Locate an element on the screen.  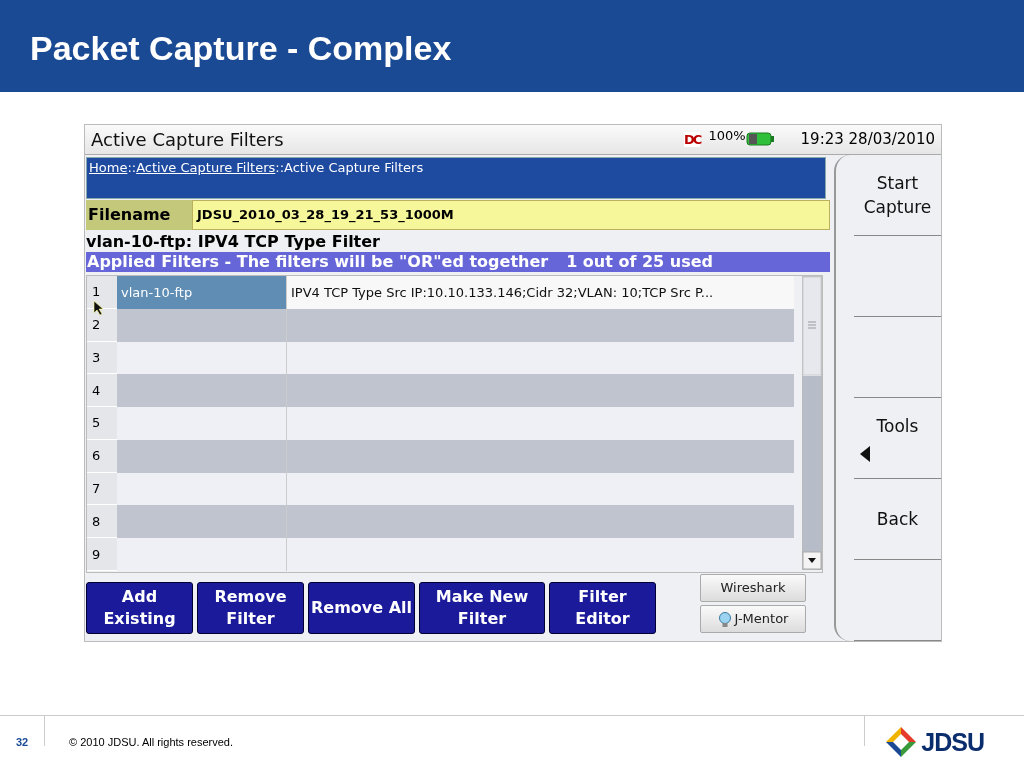
window-title: Active Capture Filters is located at coordinates (187, 139).